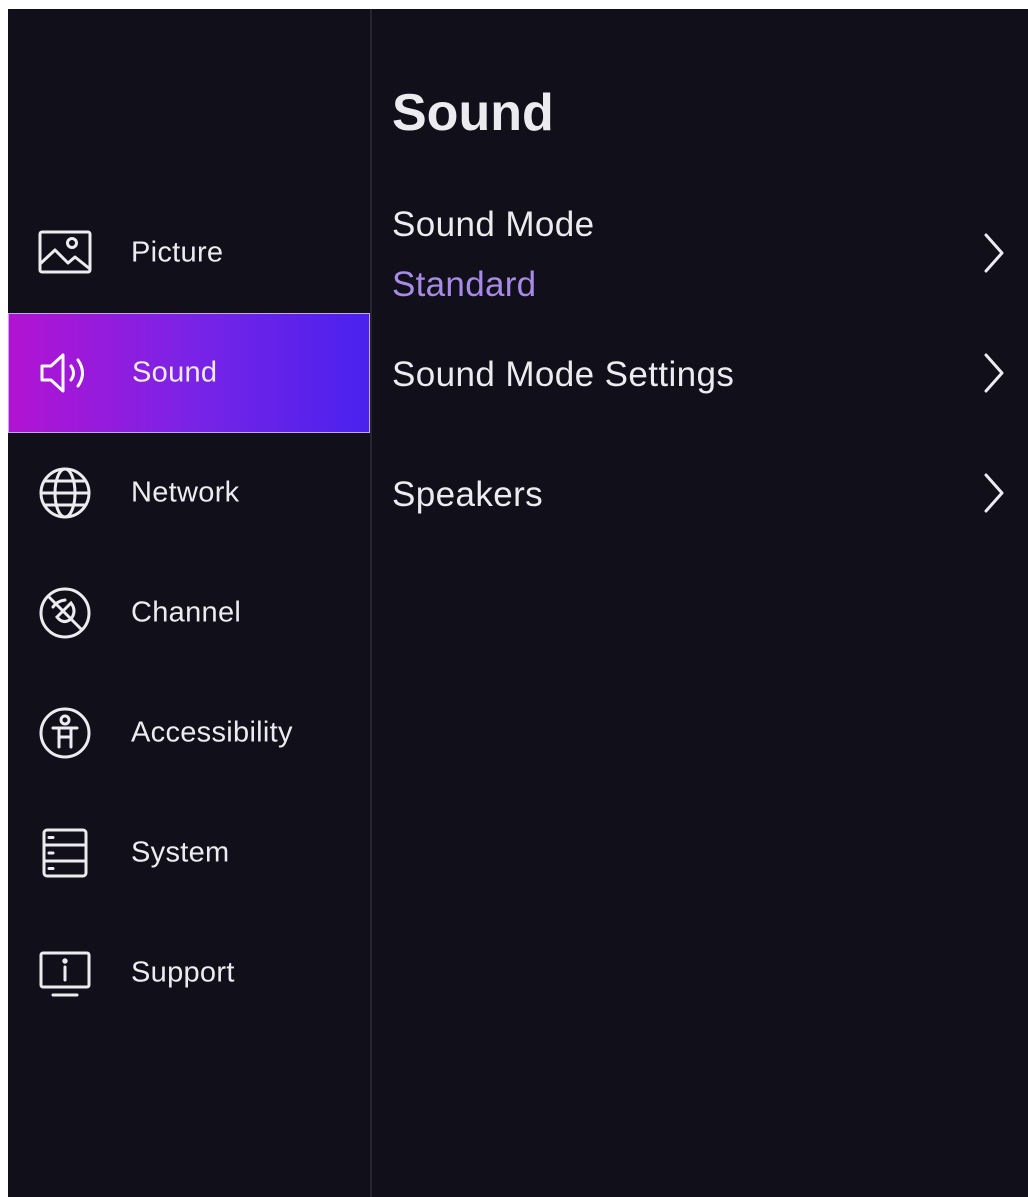 This screenshot has width=1028, height=1197. What do you see at coordinates (185, 492) in the screenshot?
I see `sidebar-item-label: Network` at bounding box center [185, 492].